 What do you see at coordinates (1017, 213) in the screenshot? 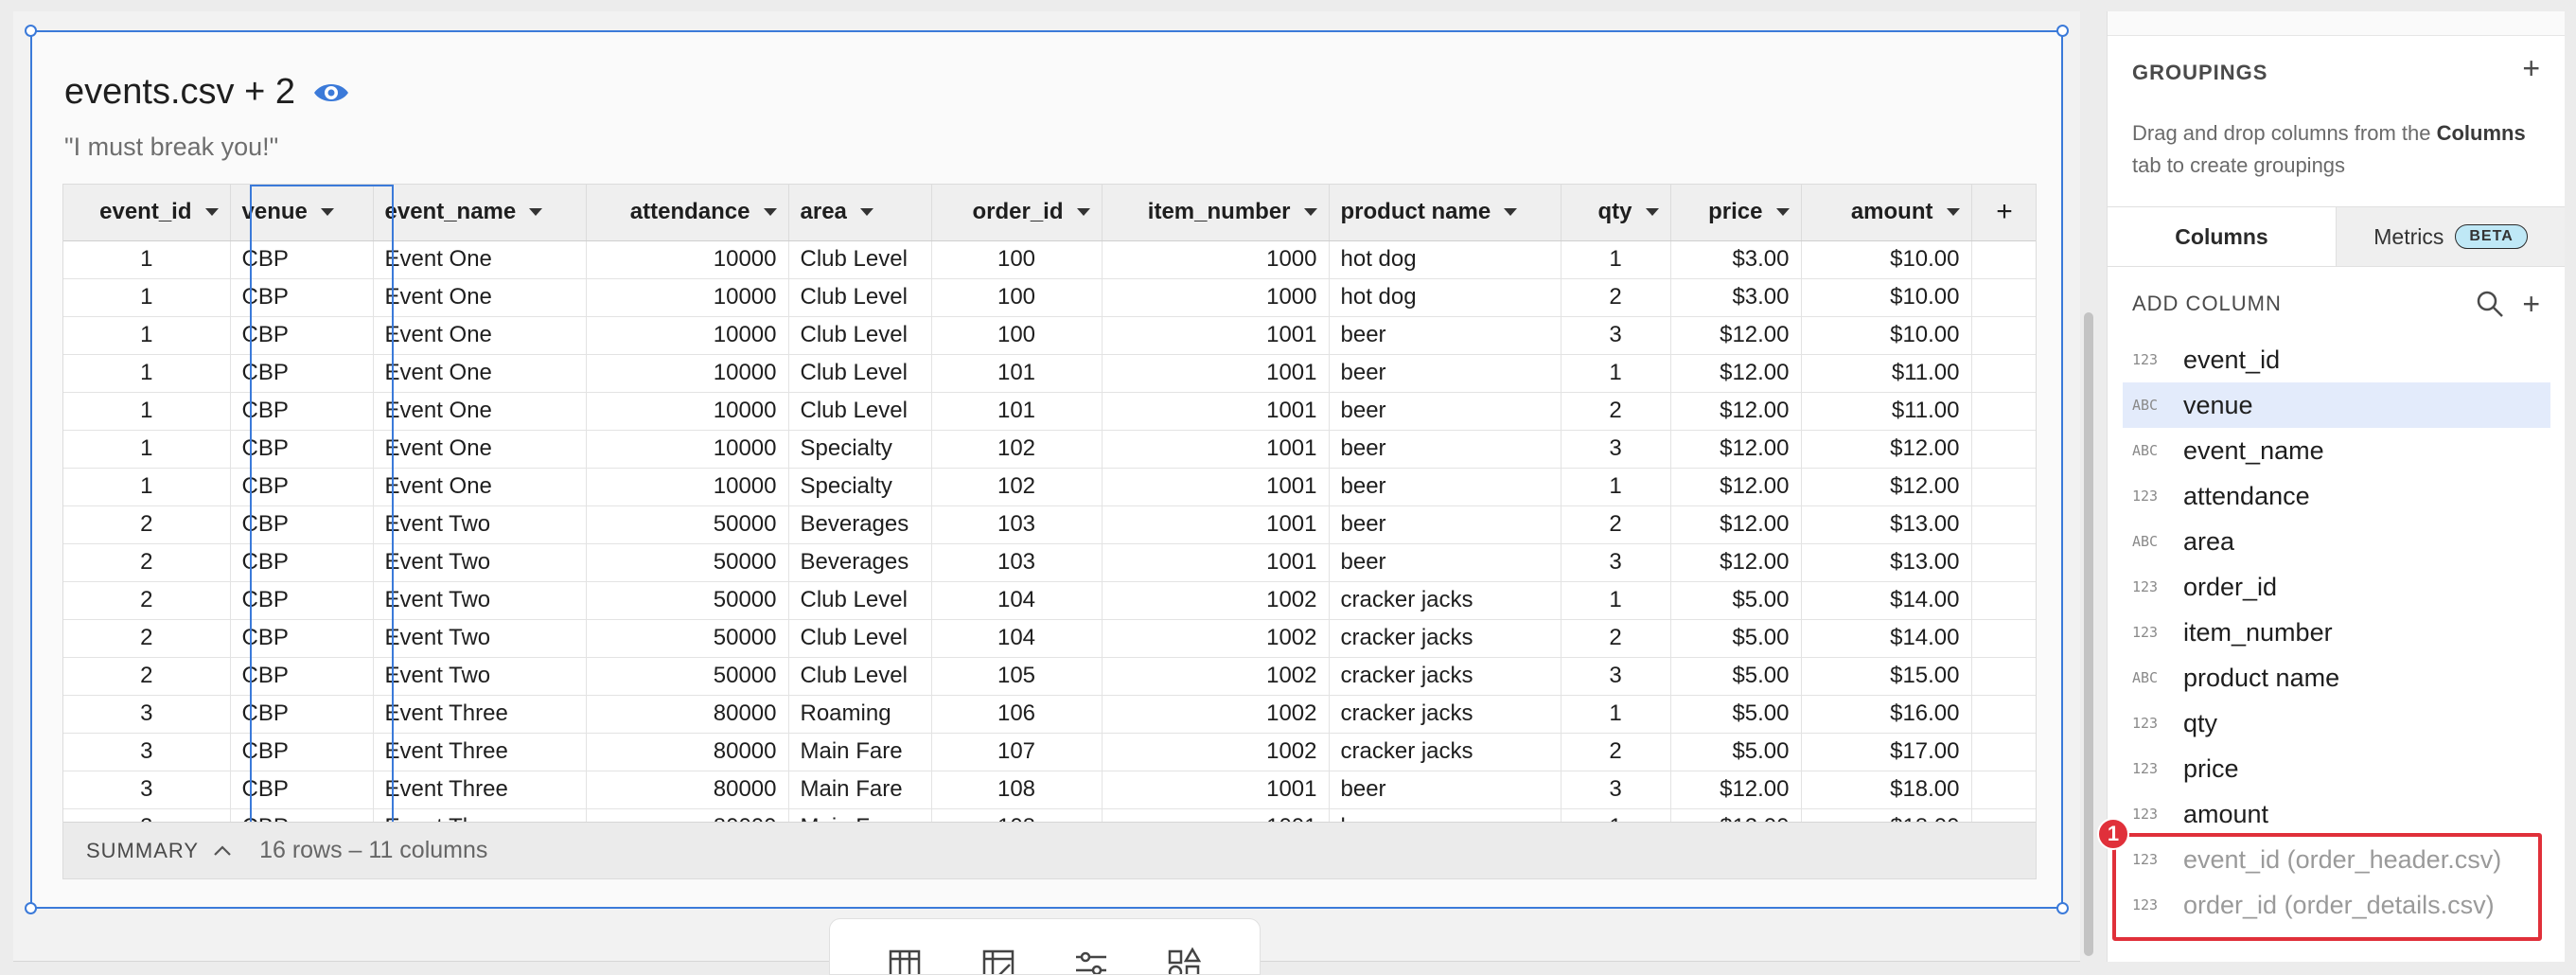
I see `column-header-order_id: order_id` at bounding box center [1017, 213].